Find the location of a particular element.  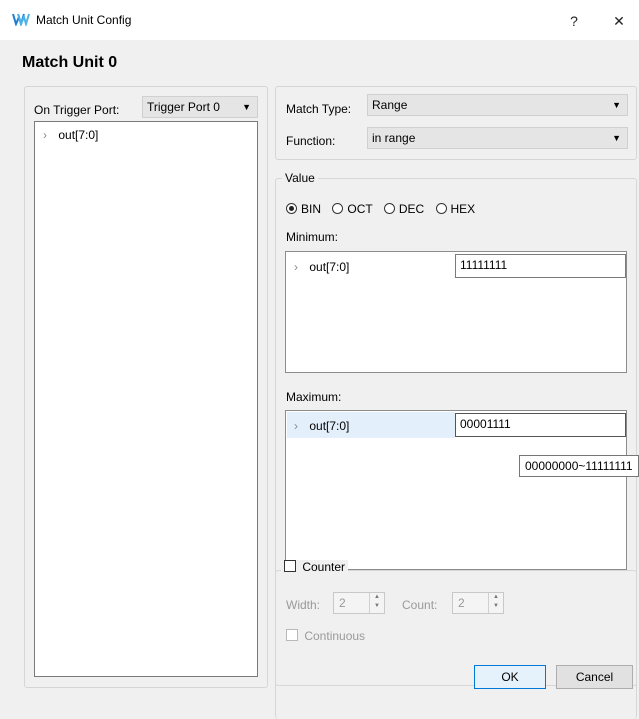

counter-label: Counter is located at coordinates (324, 567).